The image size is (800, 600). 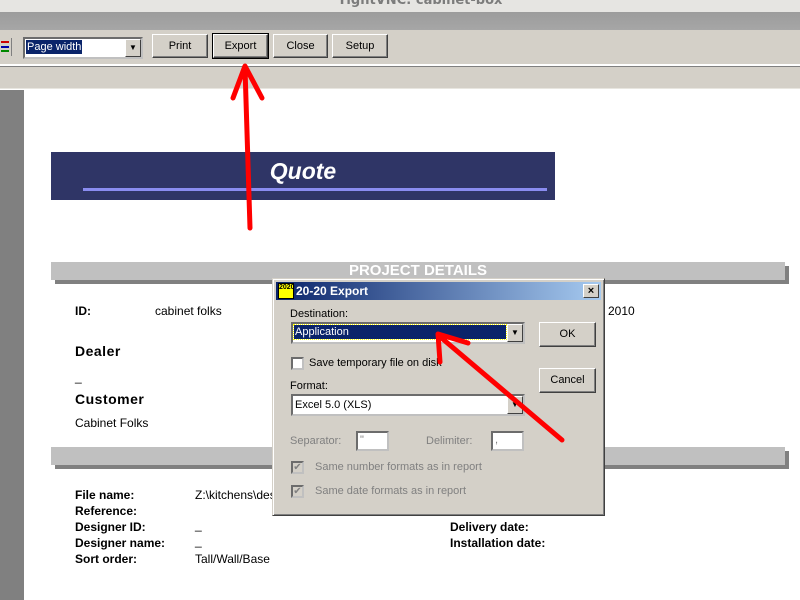 What do you see at coordinates (567, 380) in the screenshot?
I see `cancel-button: Cancel` at bounding box center [567, 380].